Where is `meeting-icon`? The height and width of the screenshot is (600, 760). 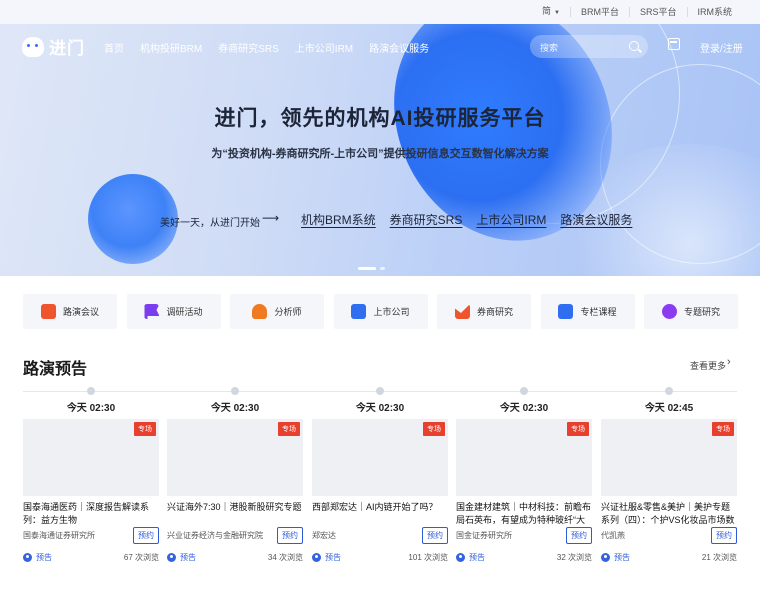 meeting-icon is located at coordinates (48, 311).